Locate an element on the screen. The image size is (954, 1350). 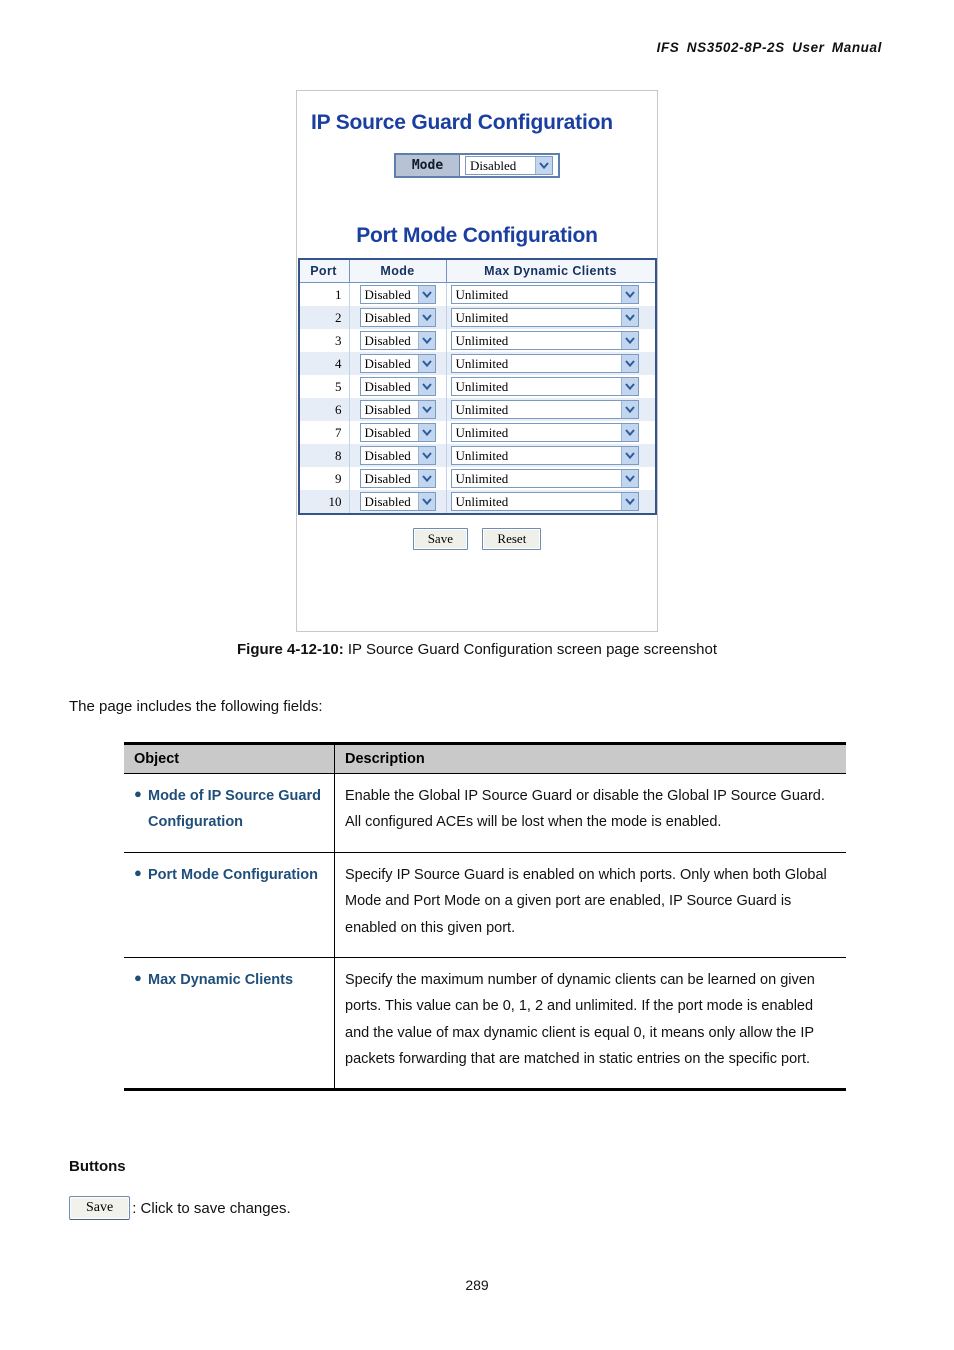
column-header-object: Object is located at coordinates (229, 758).